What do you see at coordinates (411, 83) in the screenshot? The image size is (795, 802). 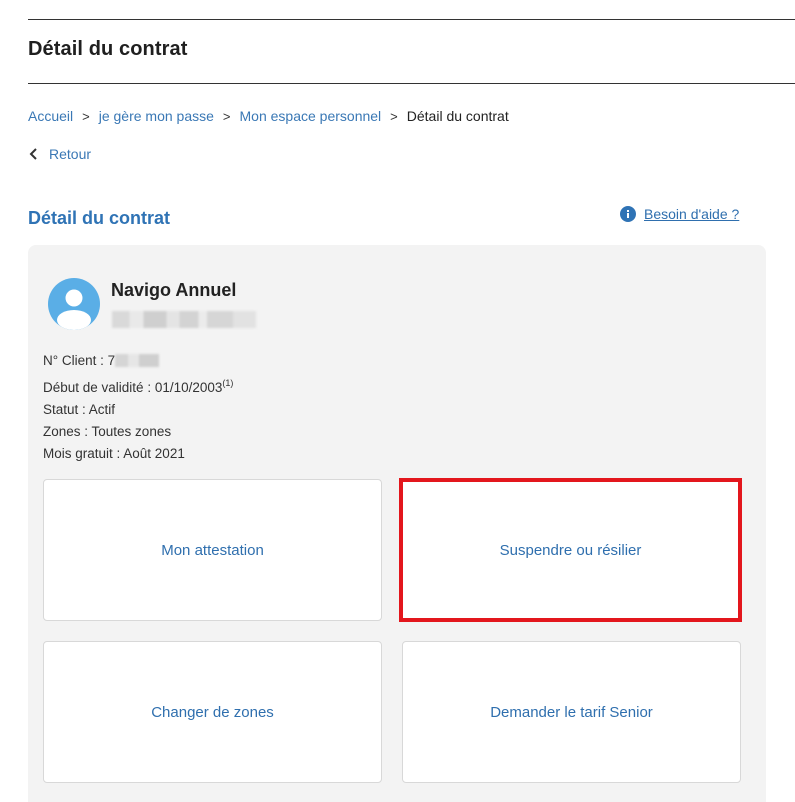 I see `header-divider` at bounding box center [411, 83].